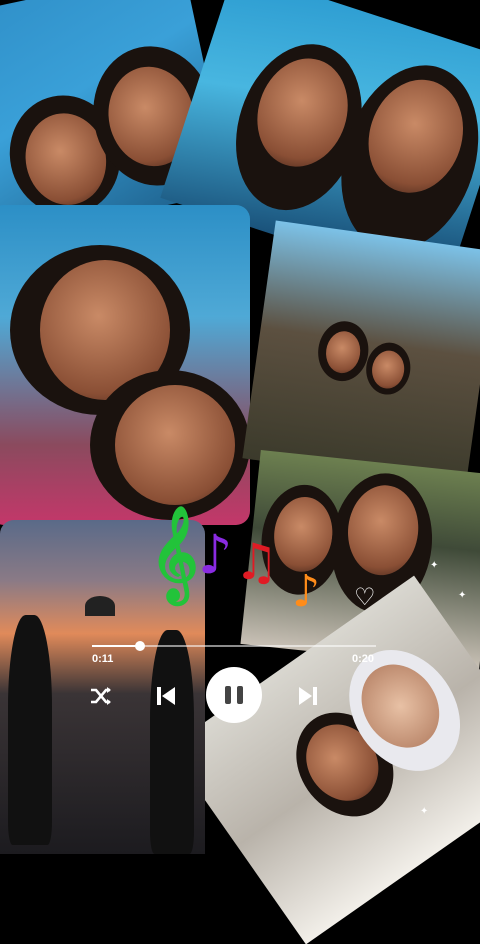 The image size is (480, 944). I want to click on pause-icon, so click(228, 695).